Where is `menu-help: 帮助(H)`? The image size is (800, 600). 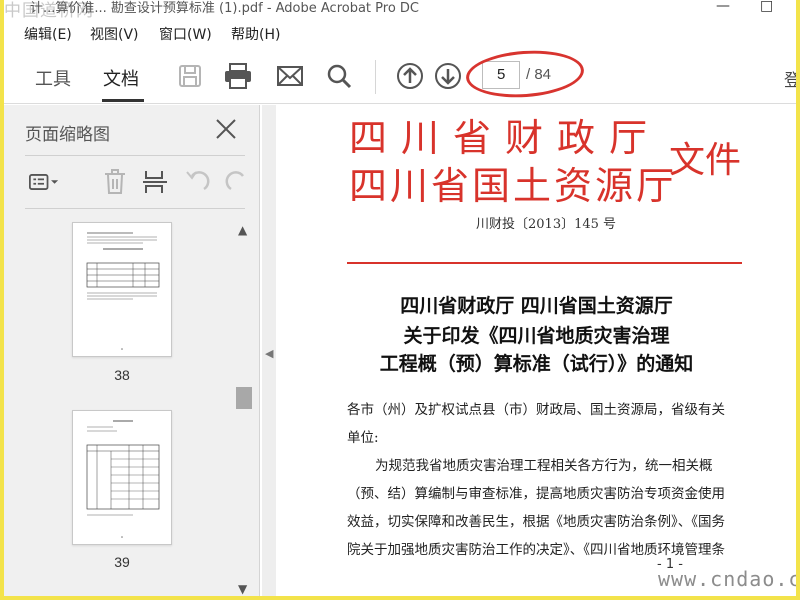 menu-help: 帮助(H) is located at coordinates (255, 34).